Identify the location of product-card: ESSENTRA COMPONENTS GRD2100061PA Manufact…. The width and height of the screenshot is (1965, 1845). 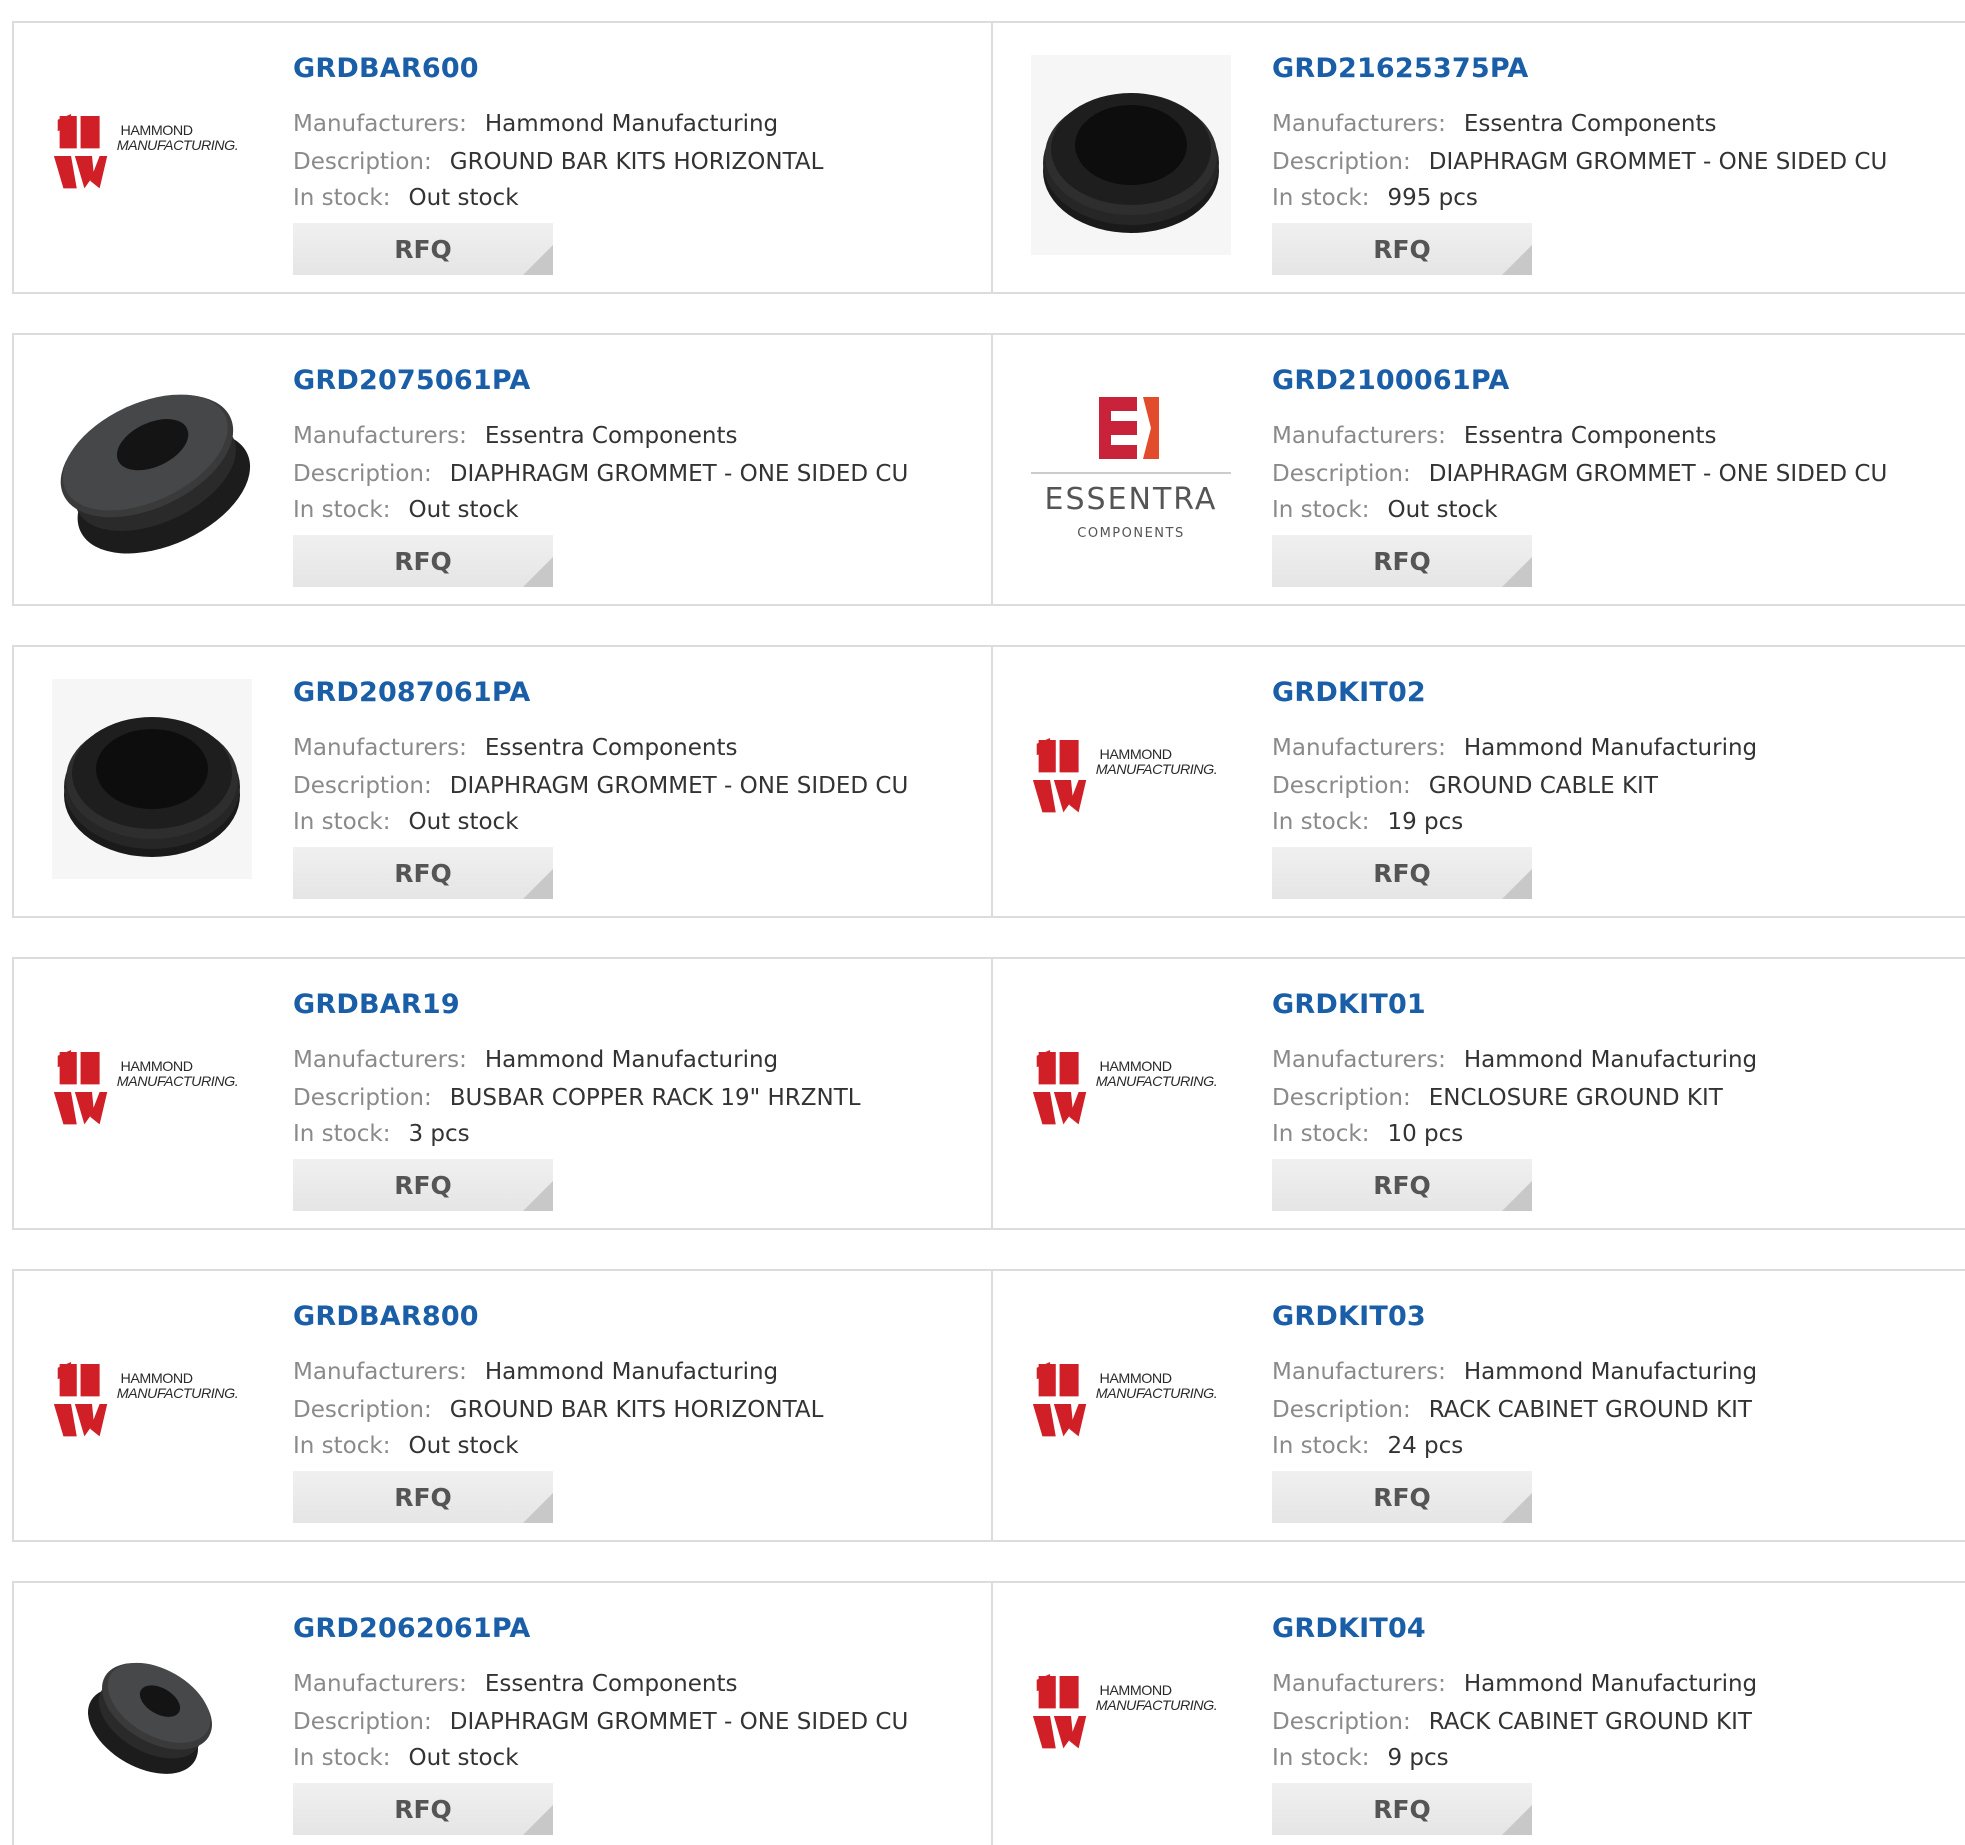
(1478, 469).